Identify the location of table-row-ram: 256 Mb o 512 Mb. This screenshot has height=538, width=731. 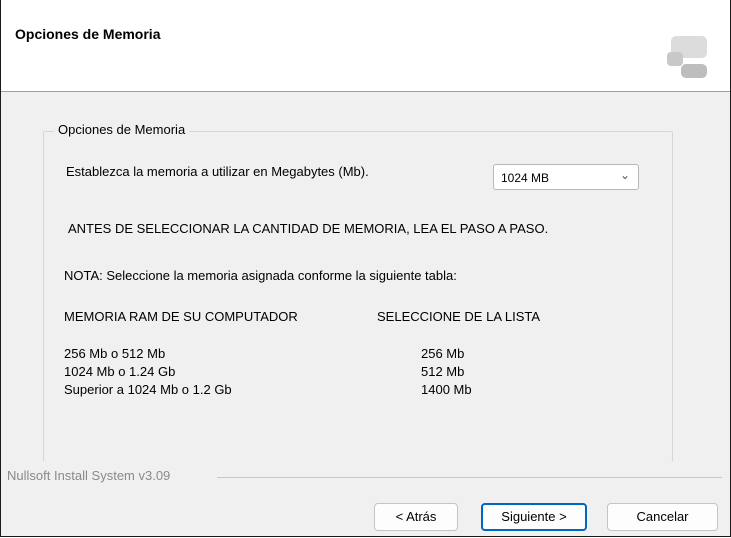
(115, 353).